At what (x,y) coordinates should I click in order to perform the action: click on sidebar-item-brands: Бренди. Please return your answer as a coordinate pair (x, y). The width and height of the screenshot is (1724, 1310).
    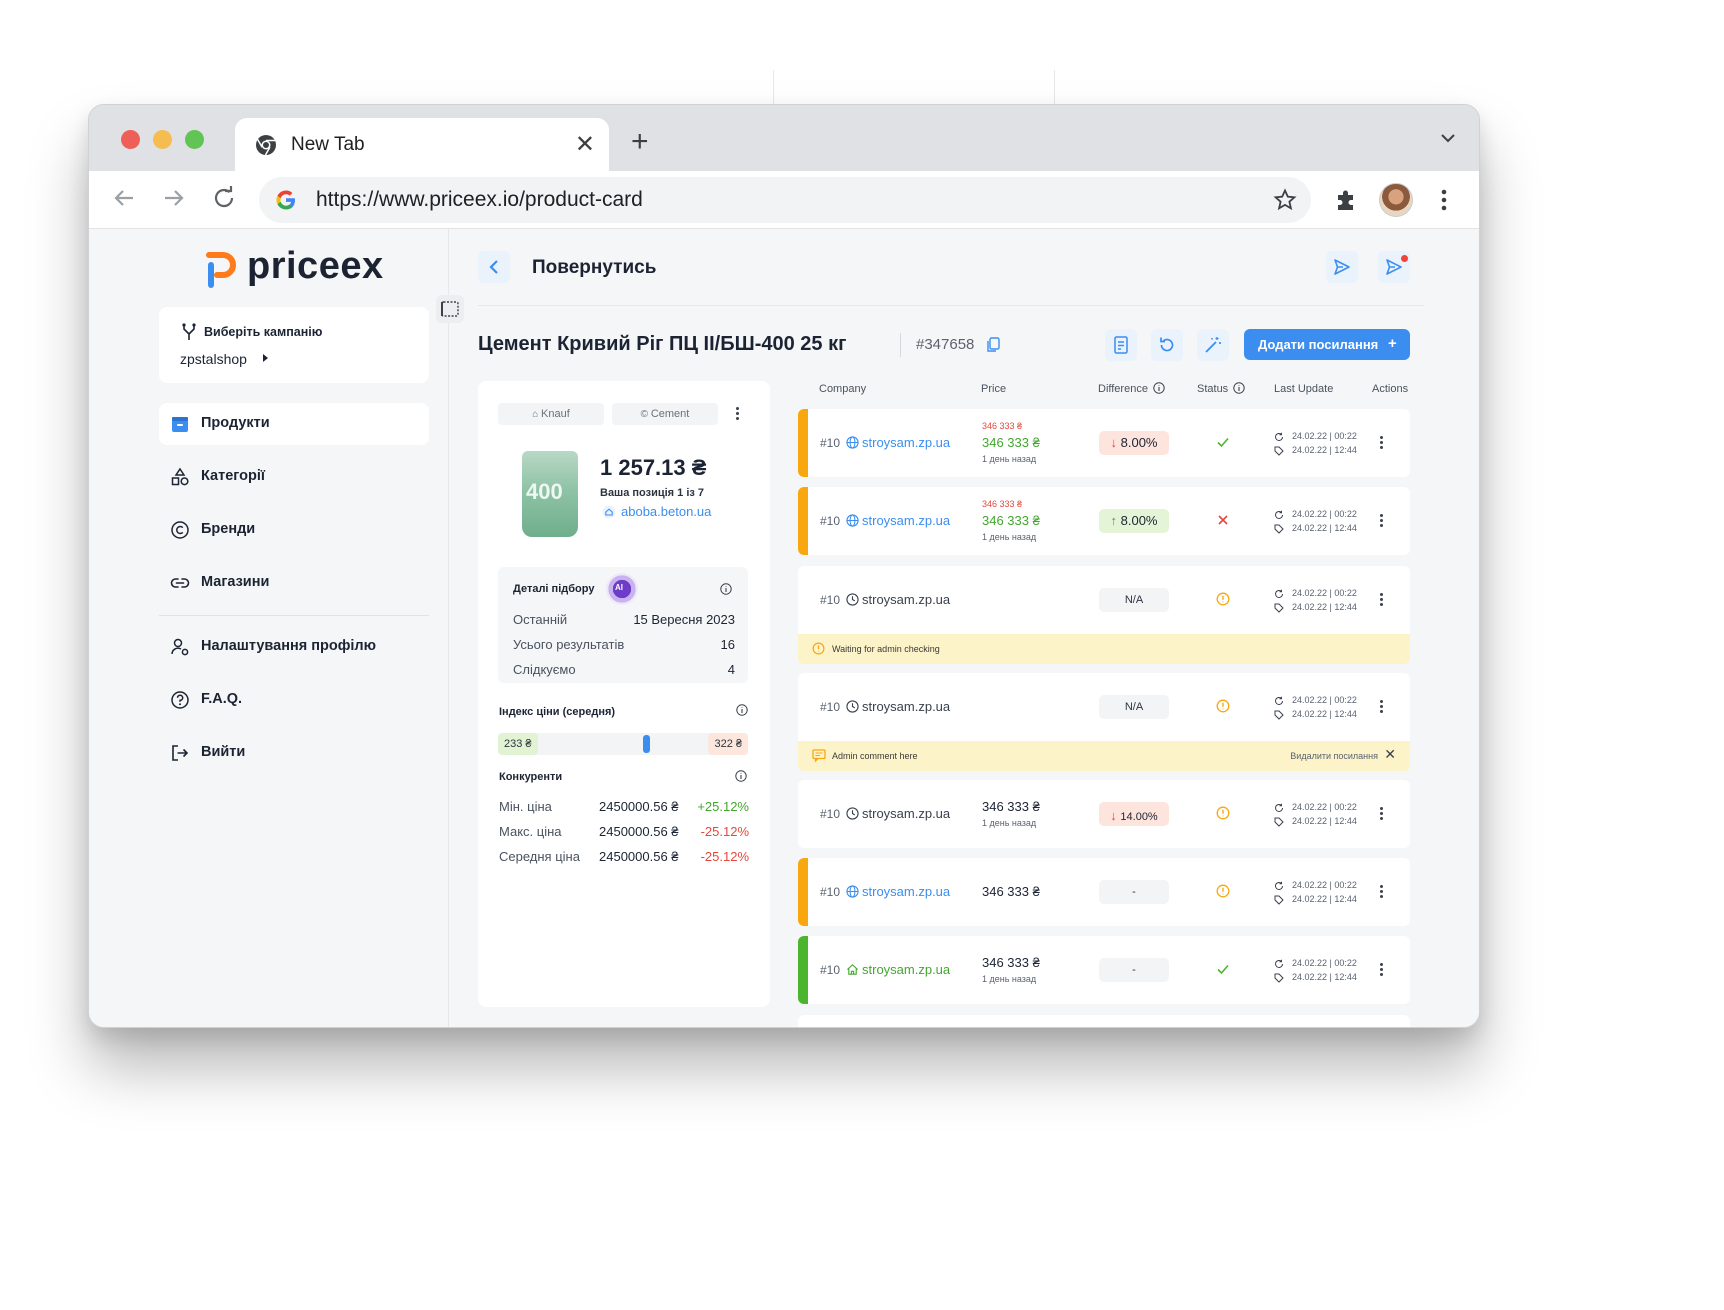
    Looking at the image, I should click on (294, 530).